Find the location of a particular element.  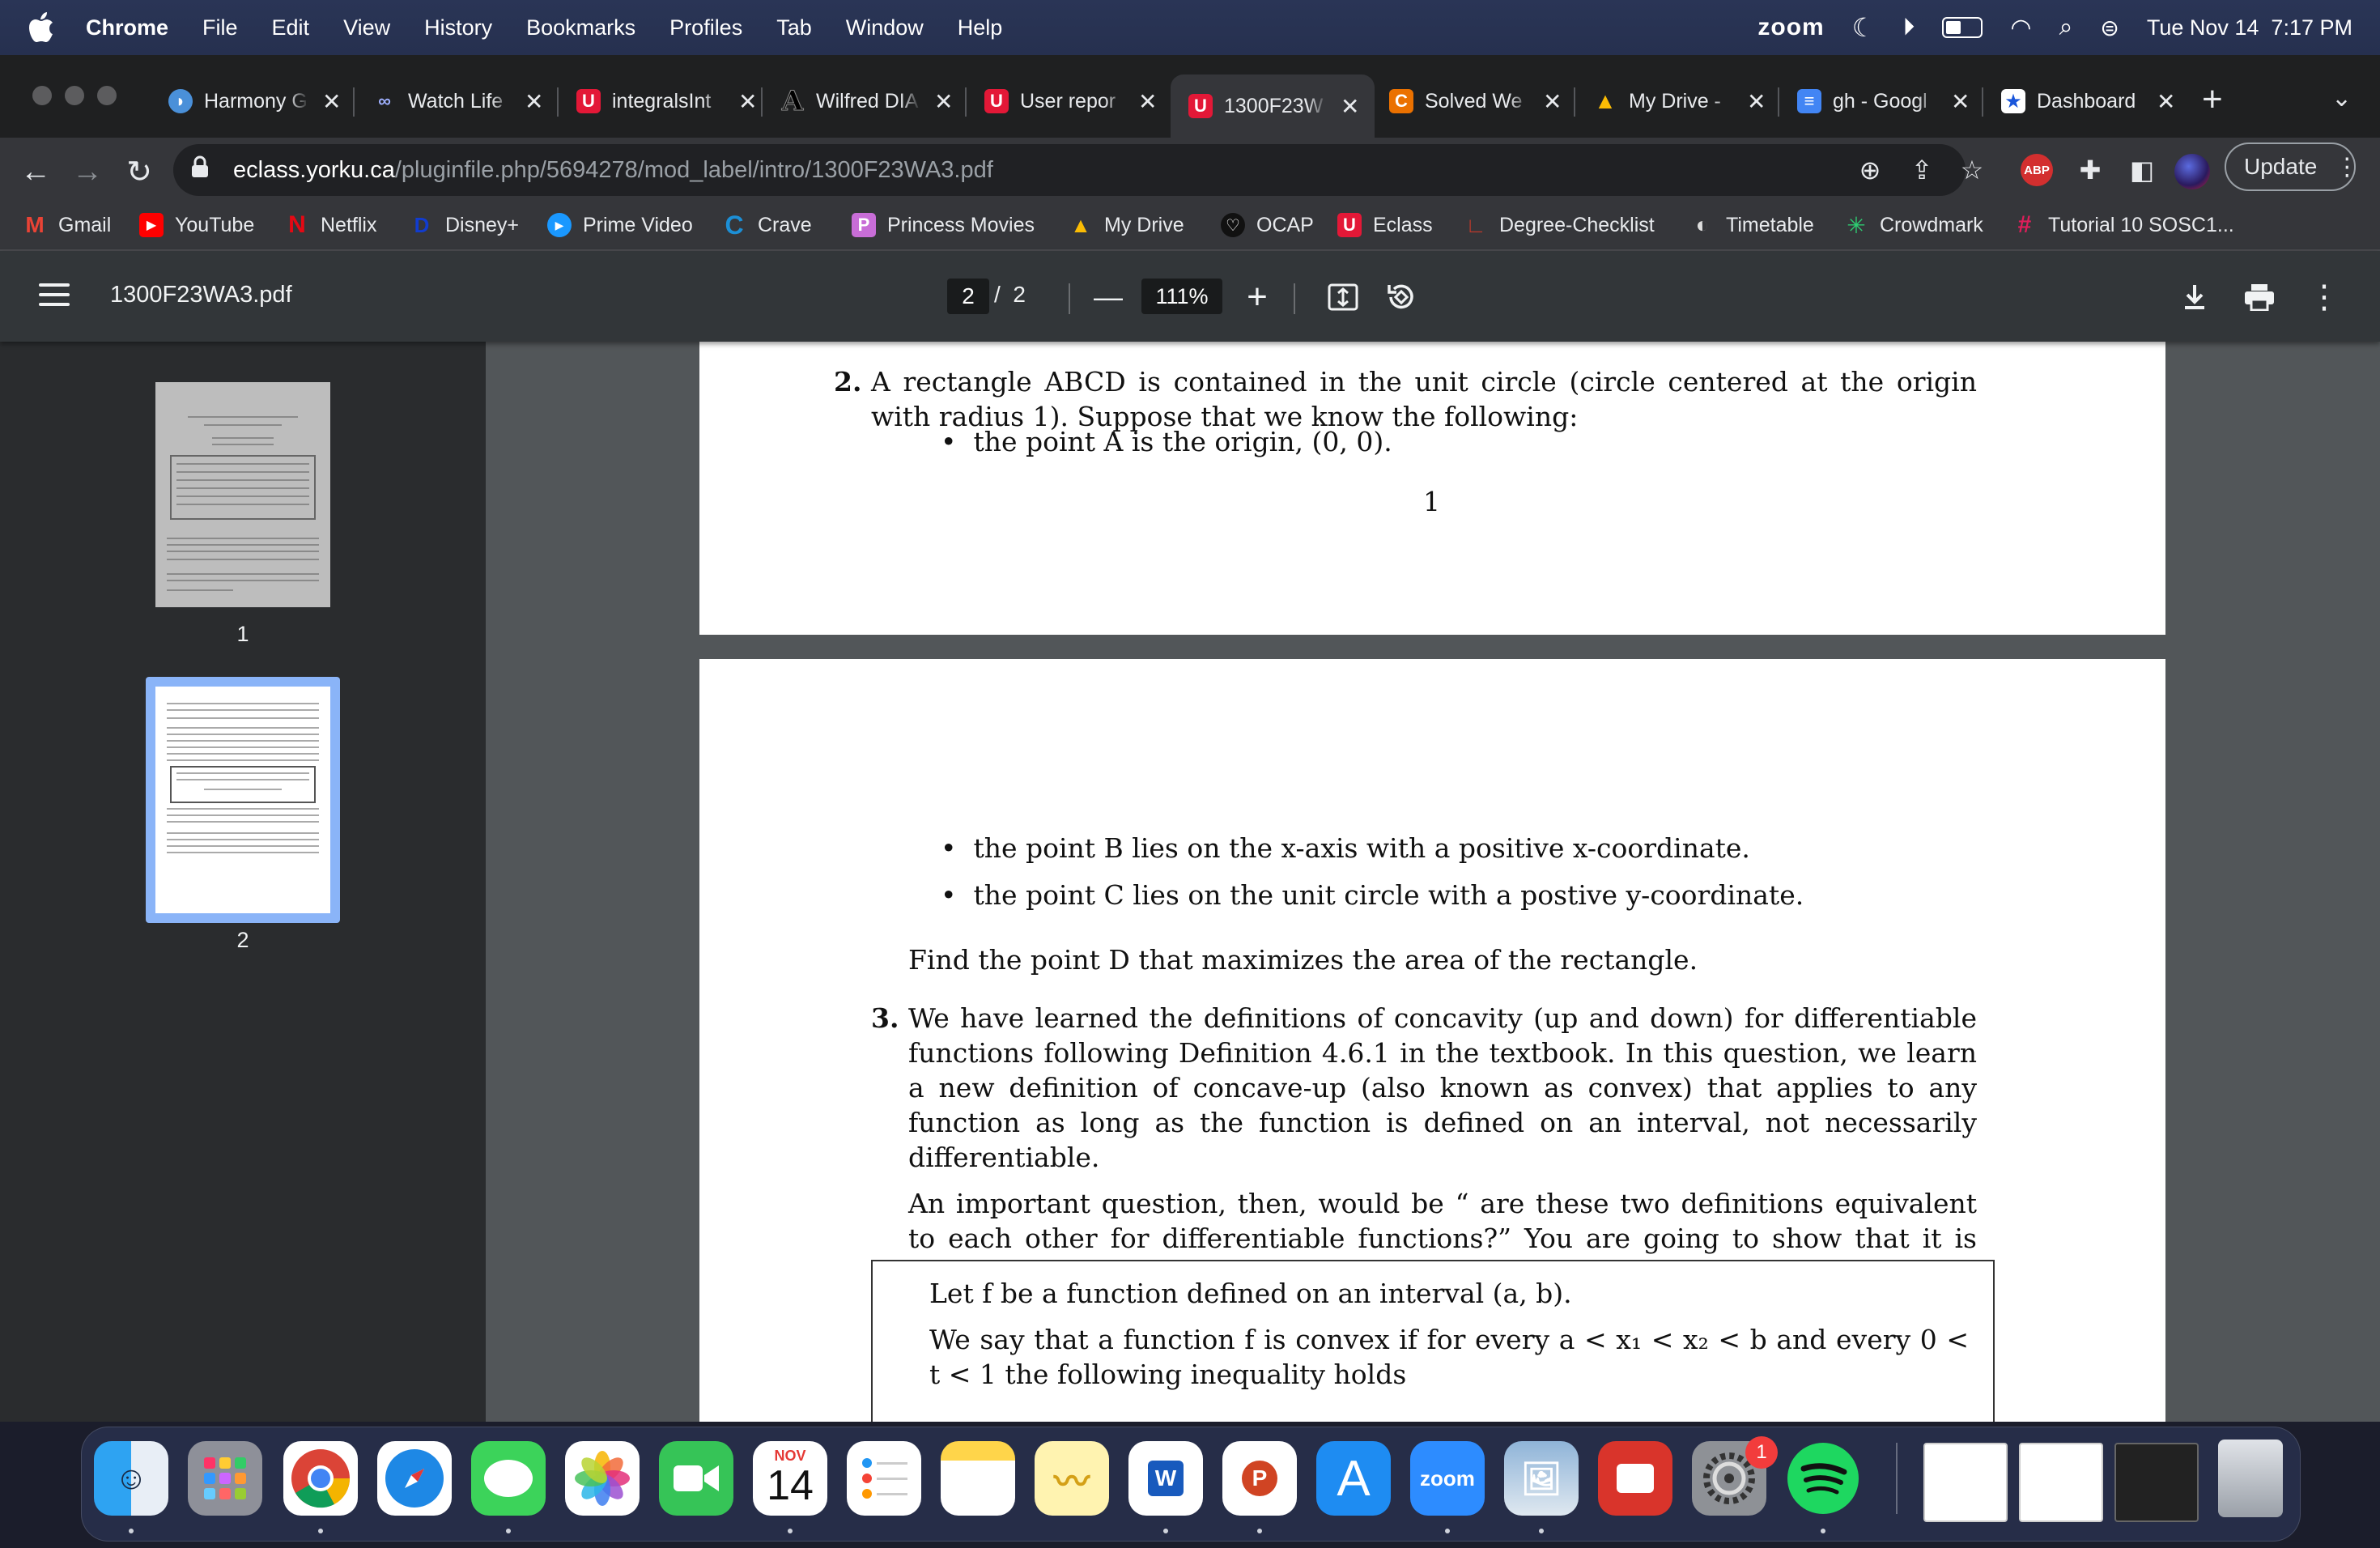

launchpad-icon is located at coordinates (225, 1478).